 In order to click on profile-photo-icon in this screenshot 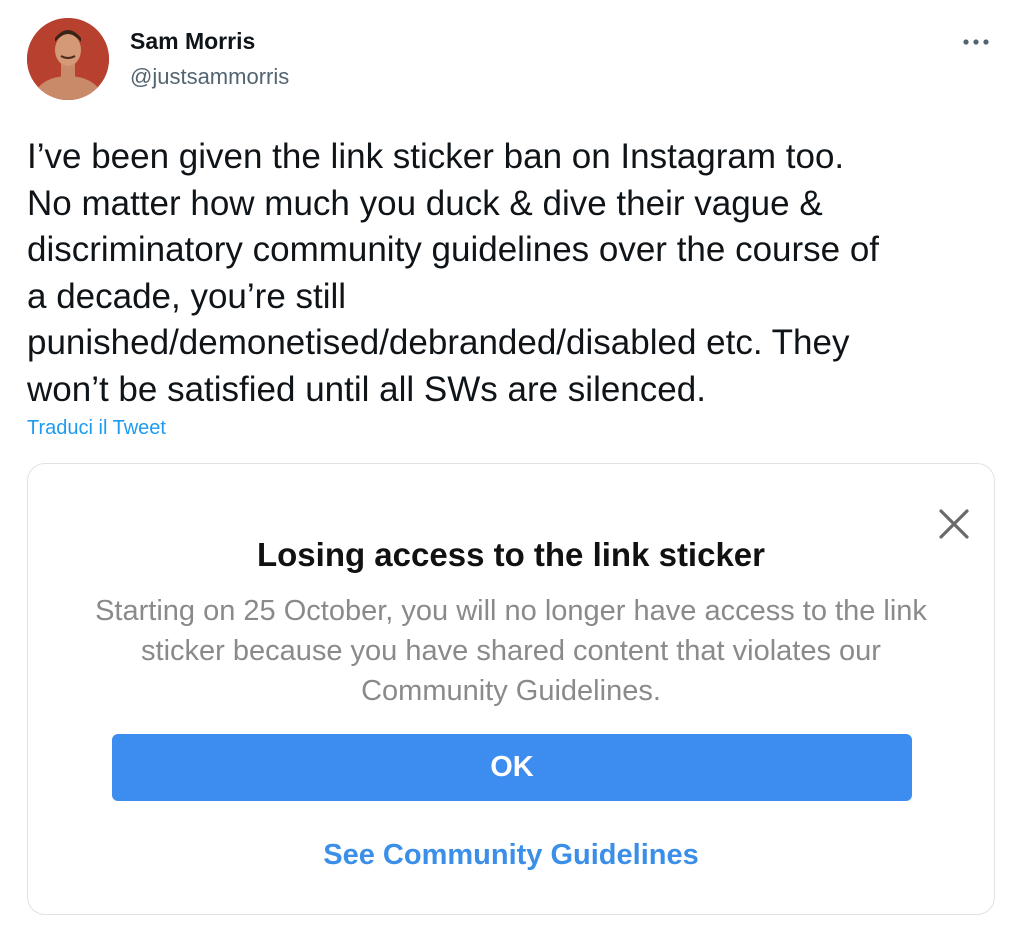, I will do `click(68, 59)`.